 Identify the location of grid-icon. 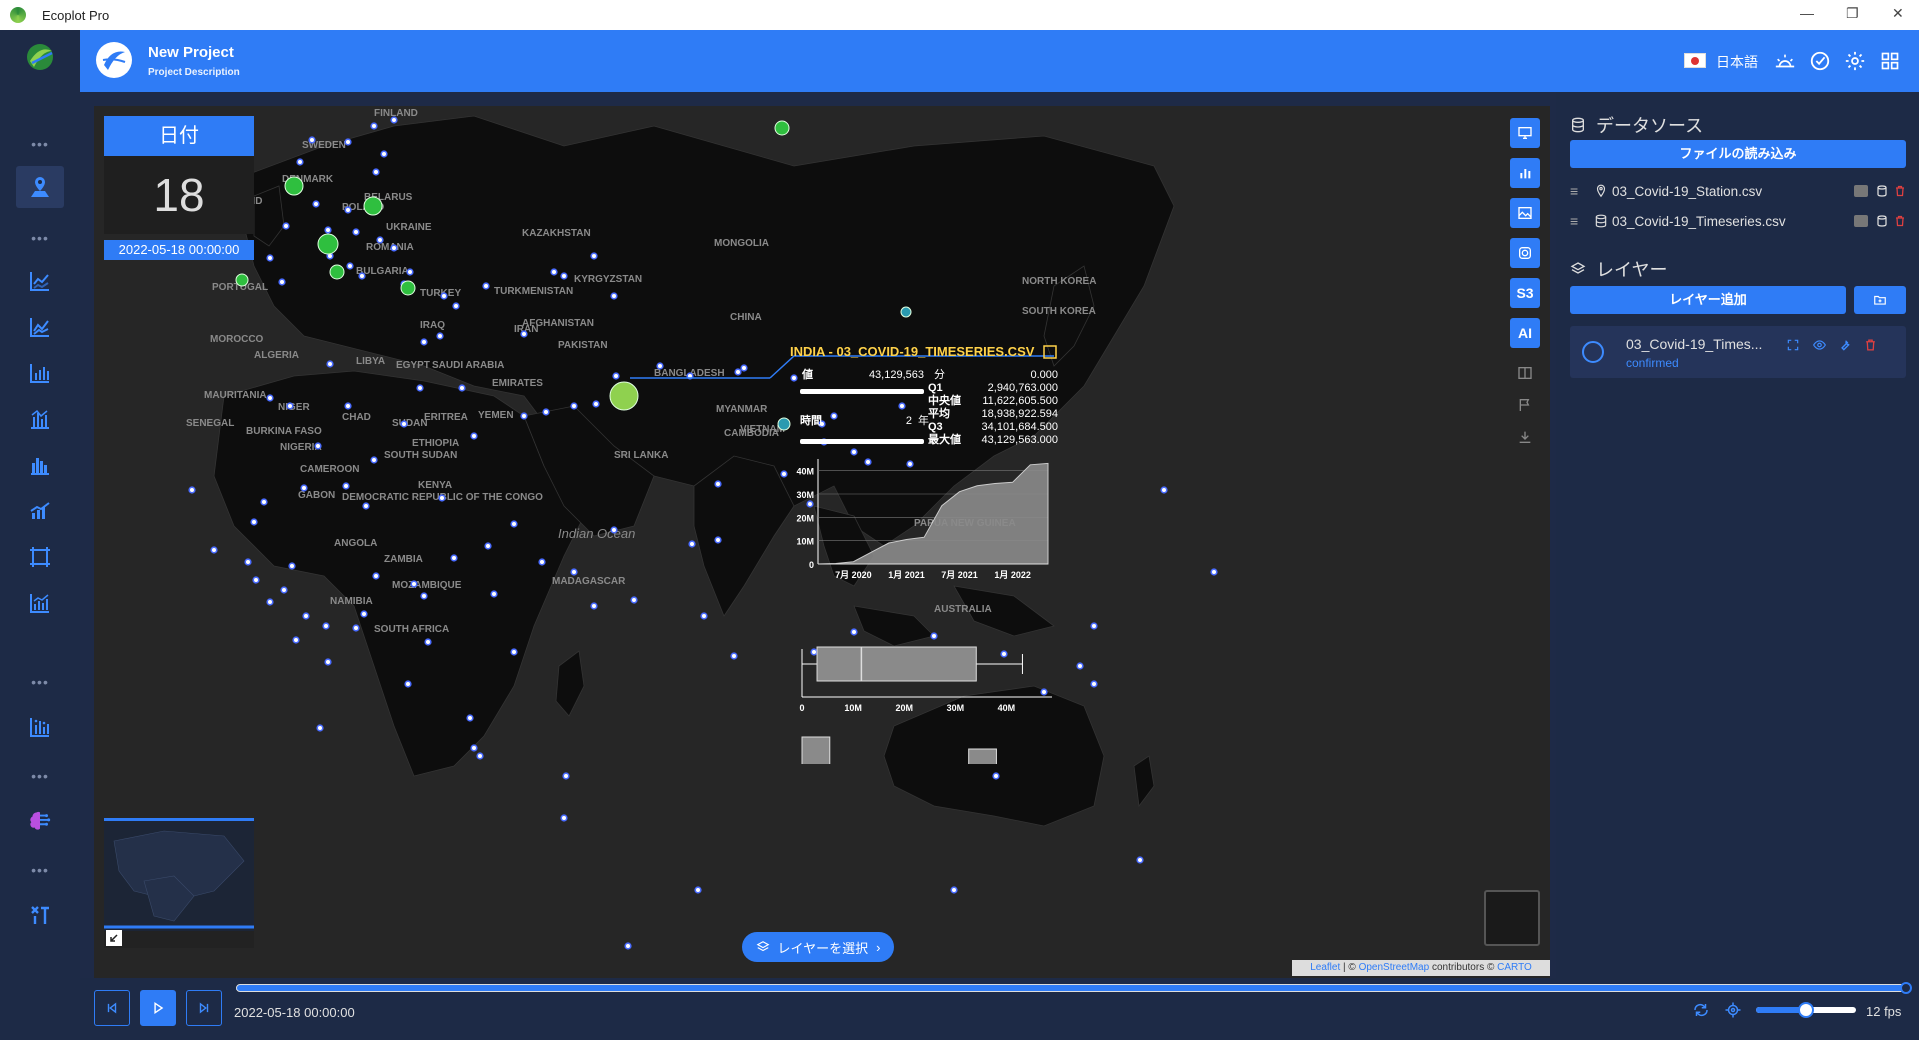
(1890, 61).